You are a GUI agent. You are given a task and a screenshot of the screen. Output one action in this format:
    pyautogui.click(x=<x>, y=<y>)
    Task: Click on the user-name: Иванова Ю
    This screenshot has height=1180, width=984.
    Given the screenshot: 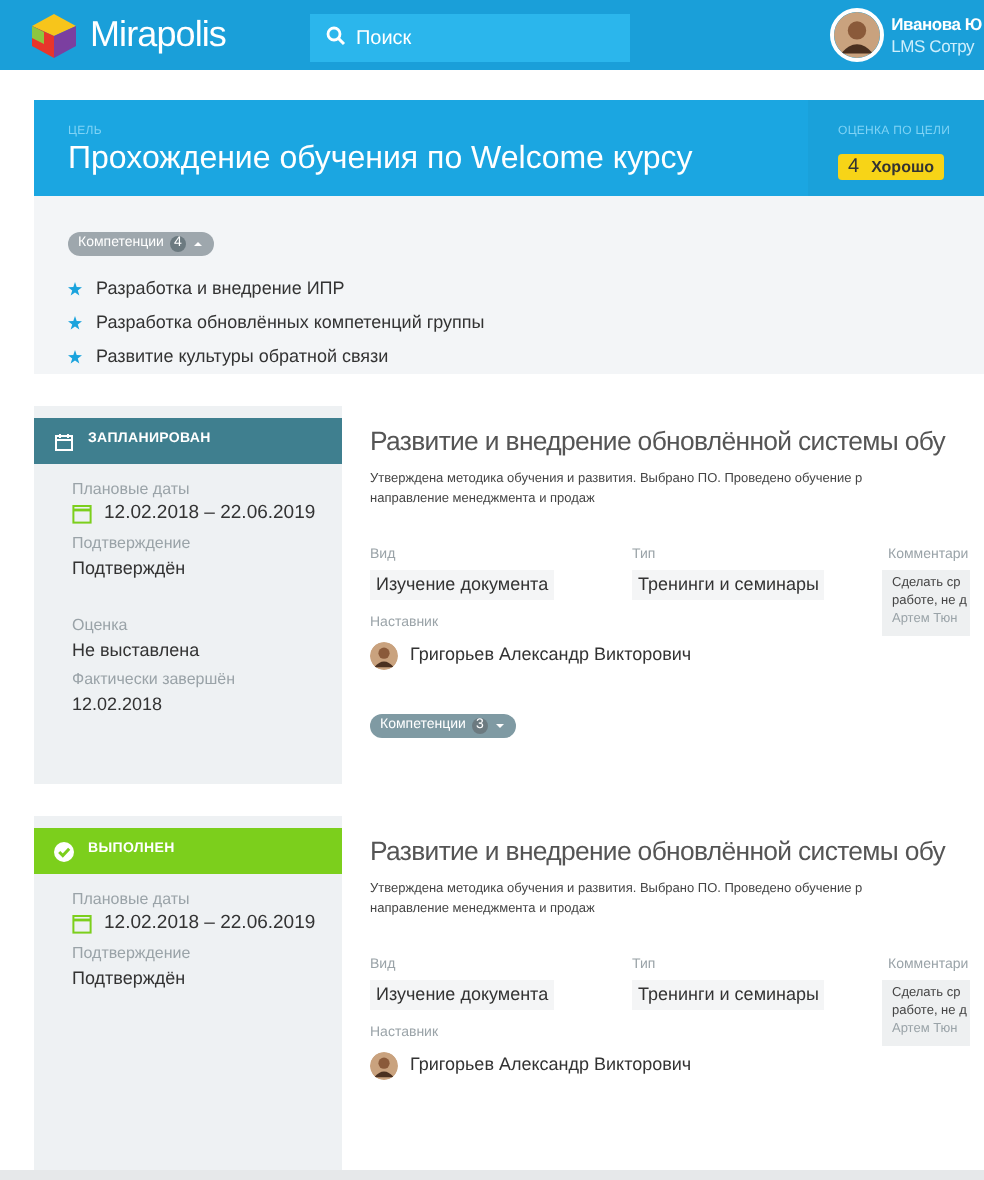 What is the action you would take?
    pyautogui.click(x=936, y=24)
    